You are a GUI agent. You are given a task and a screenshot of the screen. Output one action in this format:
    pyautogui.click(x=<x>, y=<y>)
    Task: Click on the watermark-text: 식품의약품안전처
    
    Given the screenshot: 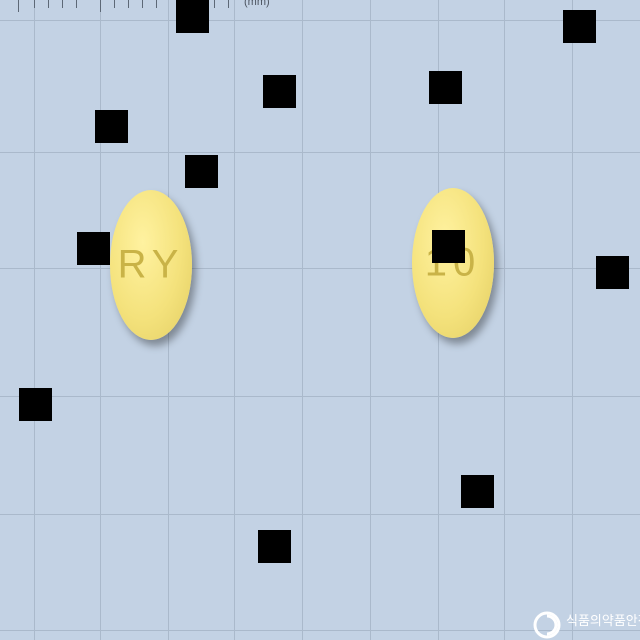 What is the action you would take?
    pyautogui.click(x=603, y=620)
    